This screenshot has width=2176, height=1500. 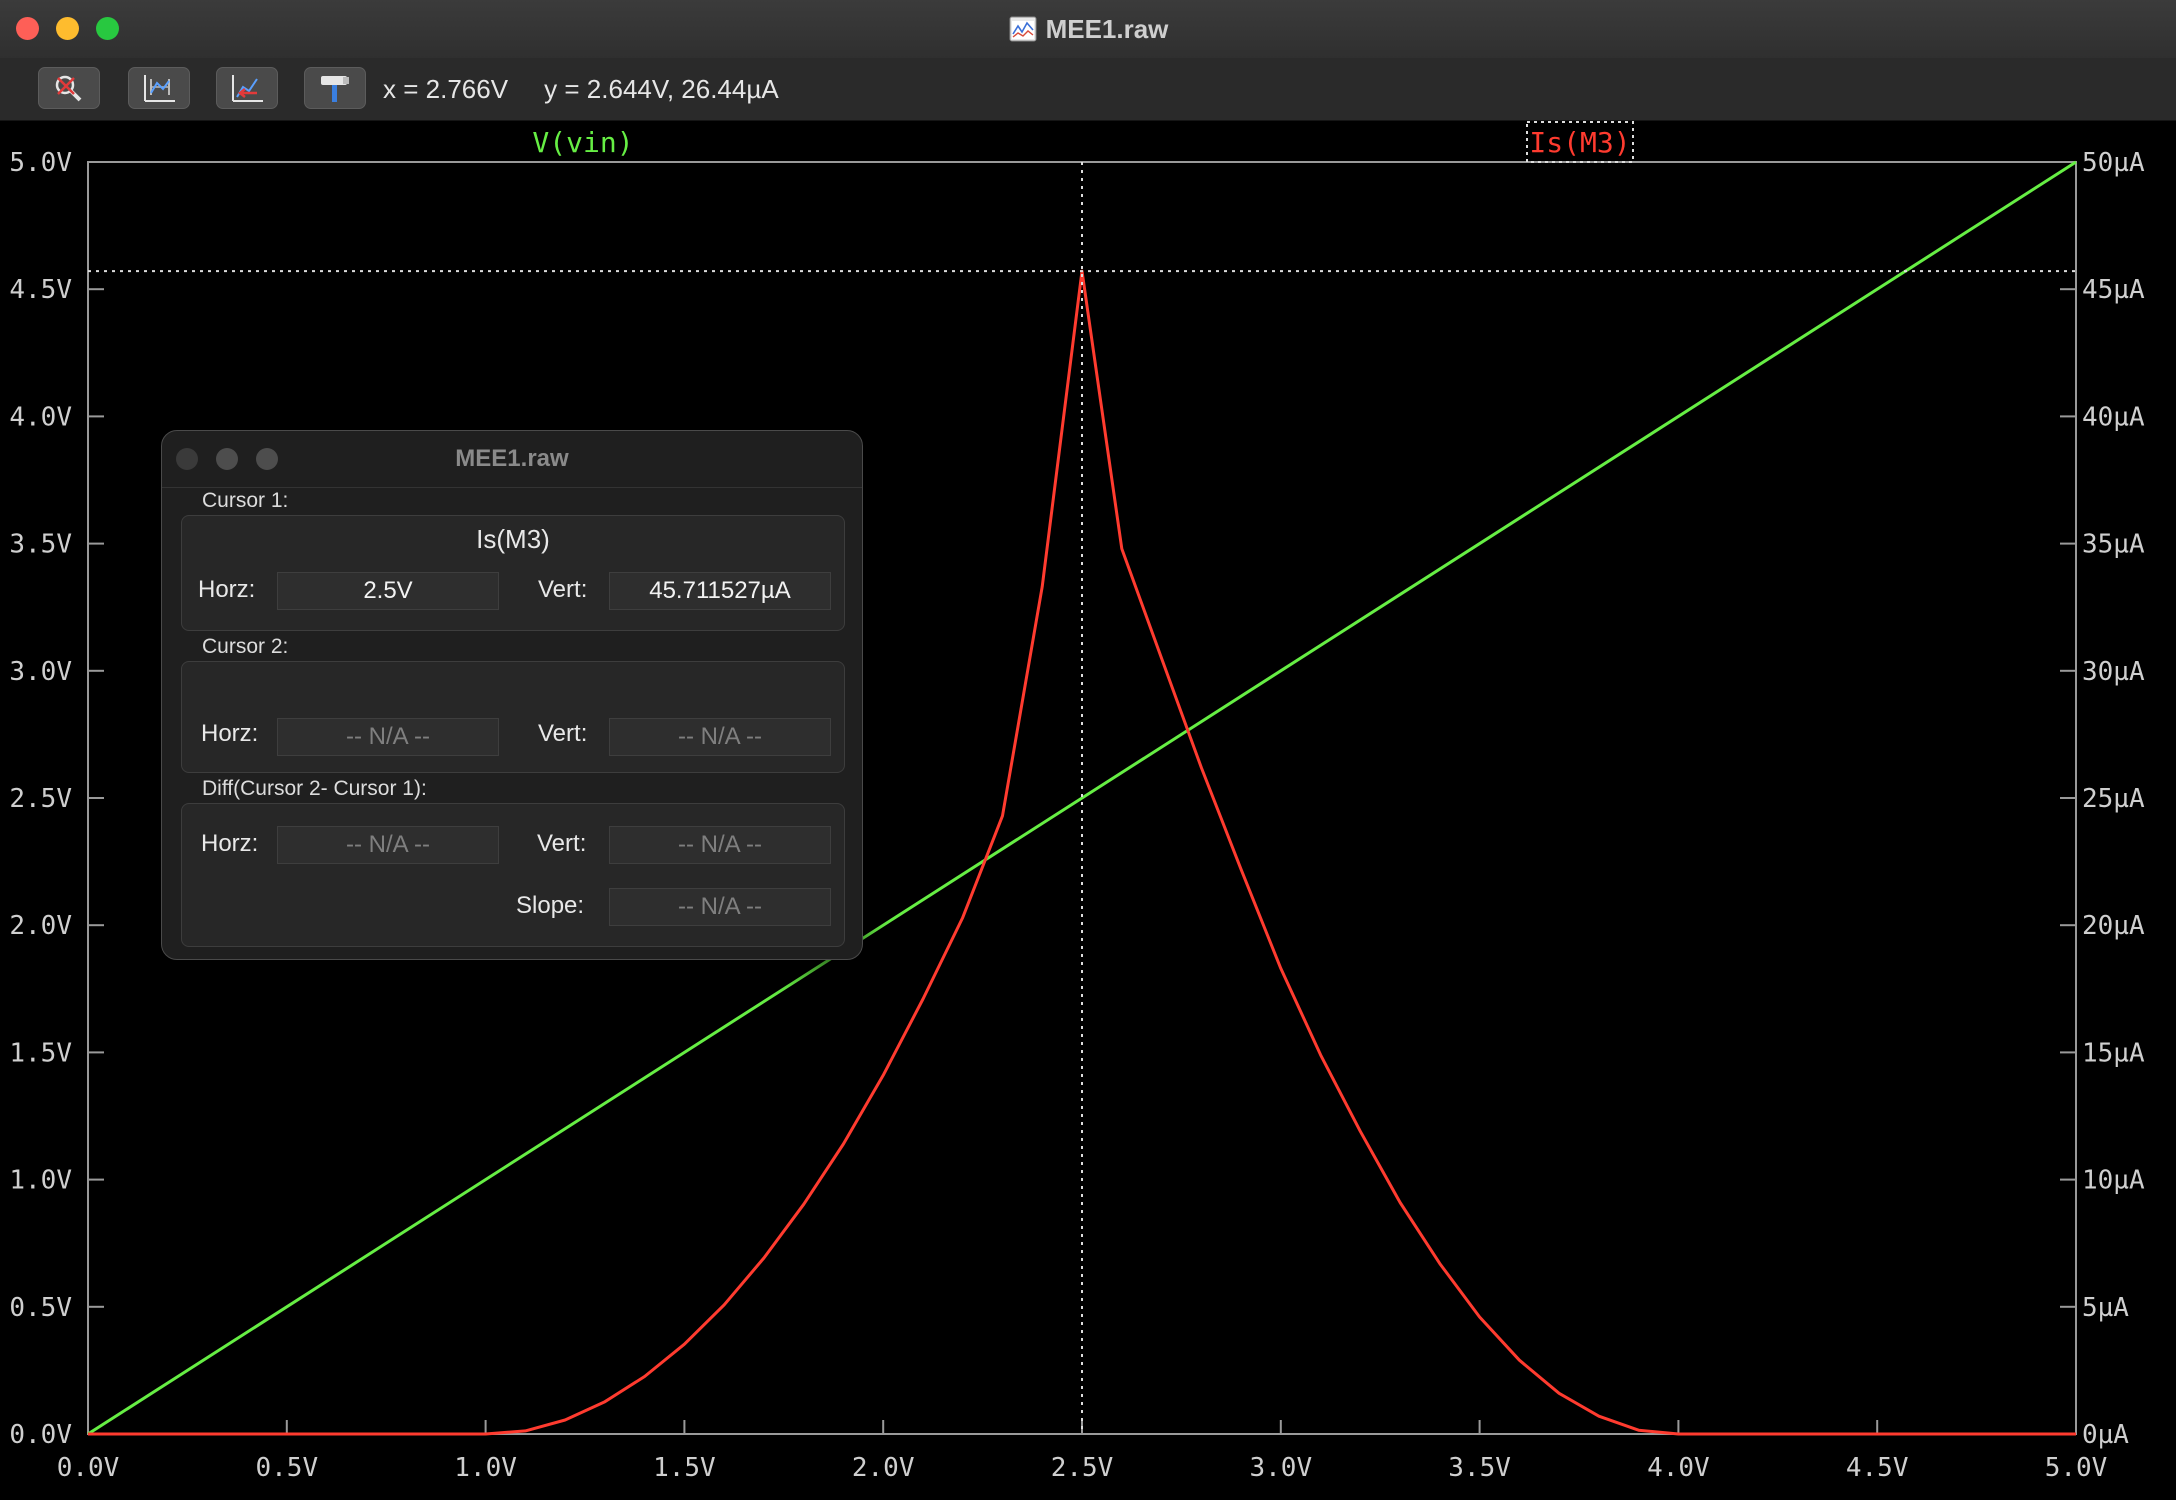 What do you see at coordinates (40, 799) in the screenshot?
I see `y-left-tick-label: 2.5V` at bounding box center [40, 799].